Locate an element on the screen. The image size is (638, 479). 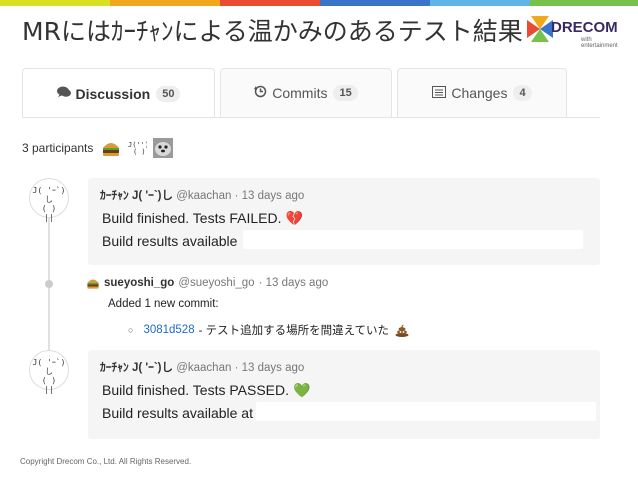
participants-row: 3 participants J('')し( ) is located at coordinates (98, 148).